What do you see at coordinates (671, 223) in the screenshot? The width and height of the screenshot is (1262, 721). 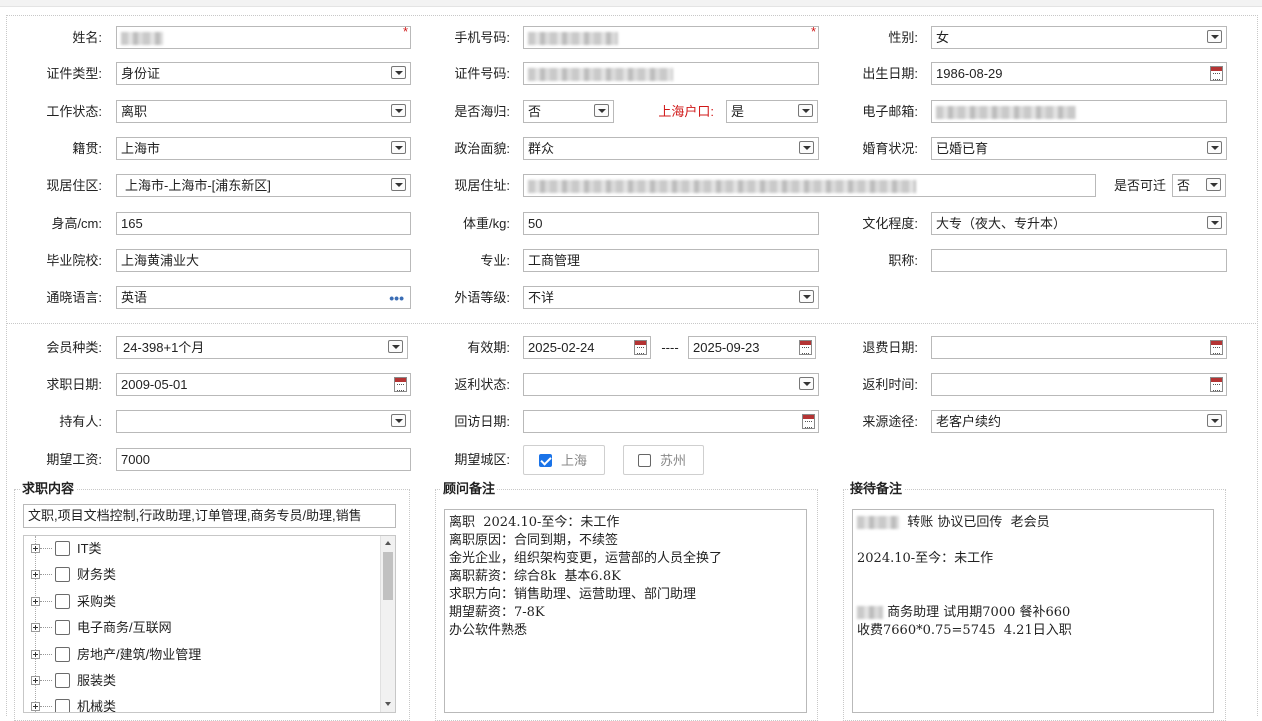 I see `weight-field: 50` at bounding box center [671, 223].